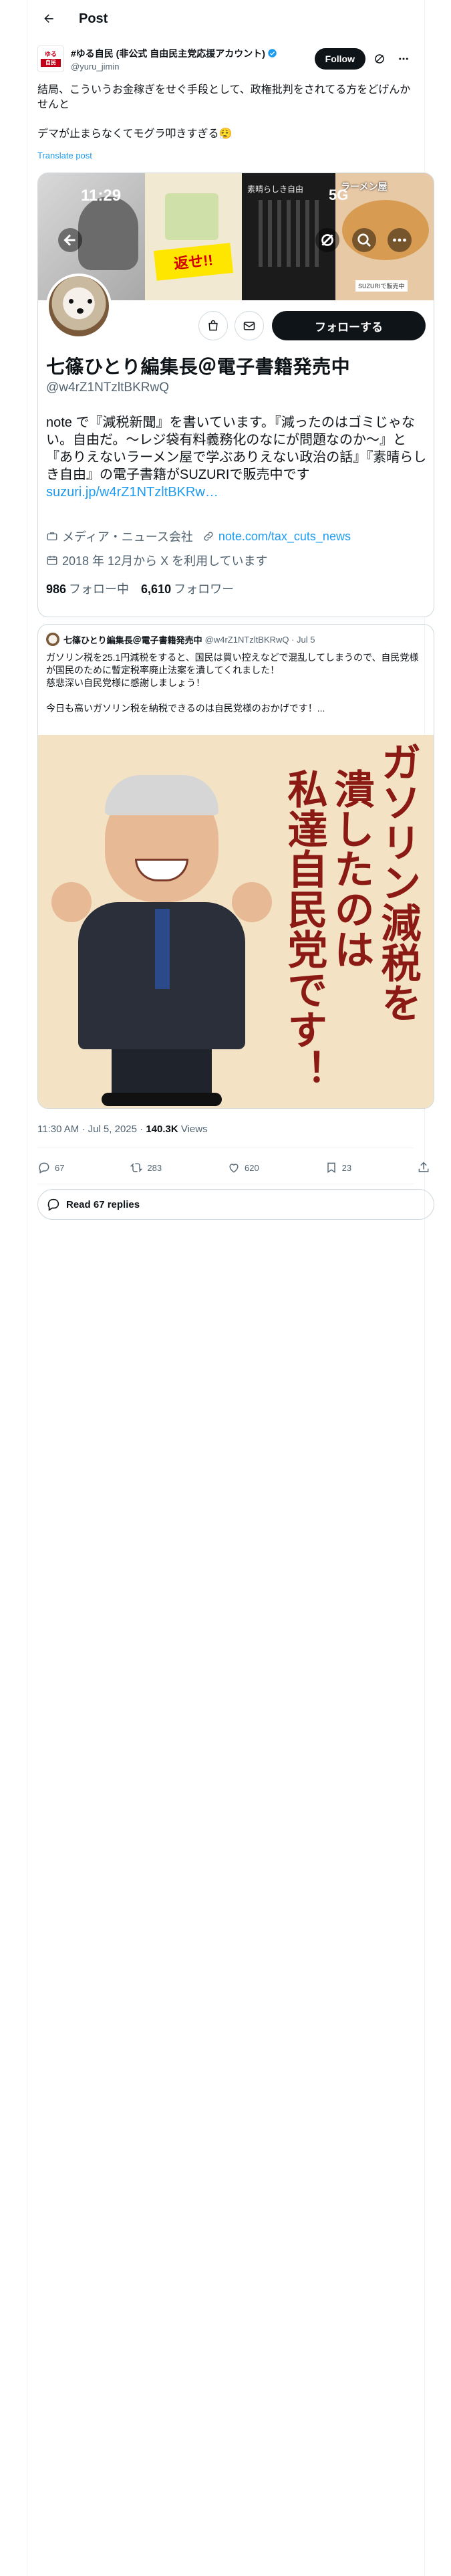 The width and height of the screenshot is (451, 2576). Describe the element at coordinates (70, 240) in the screenshot. I see `banner-back-arrow-icon` at that location.